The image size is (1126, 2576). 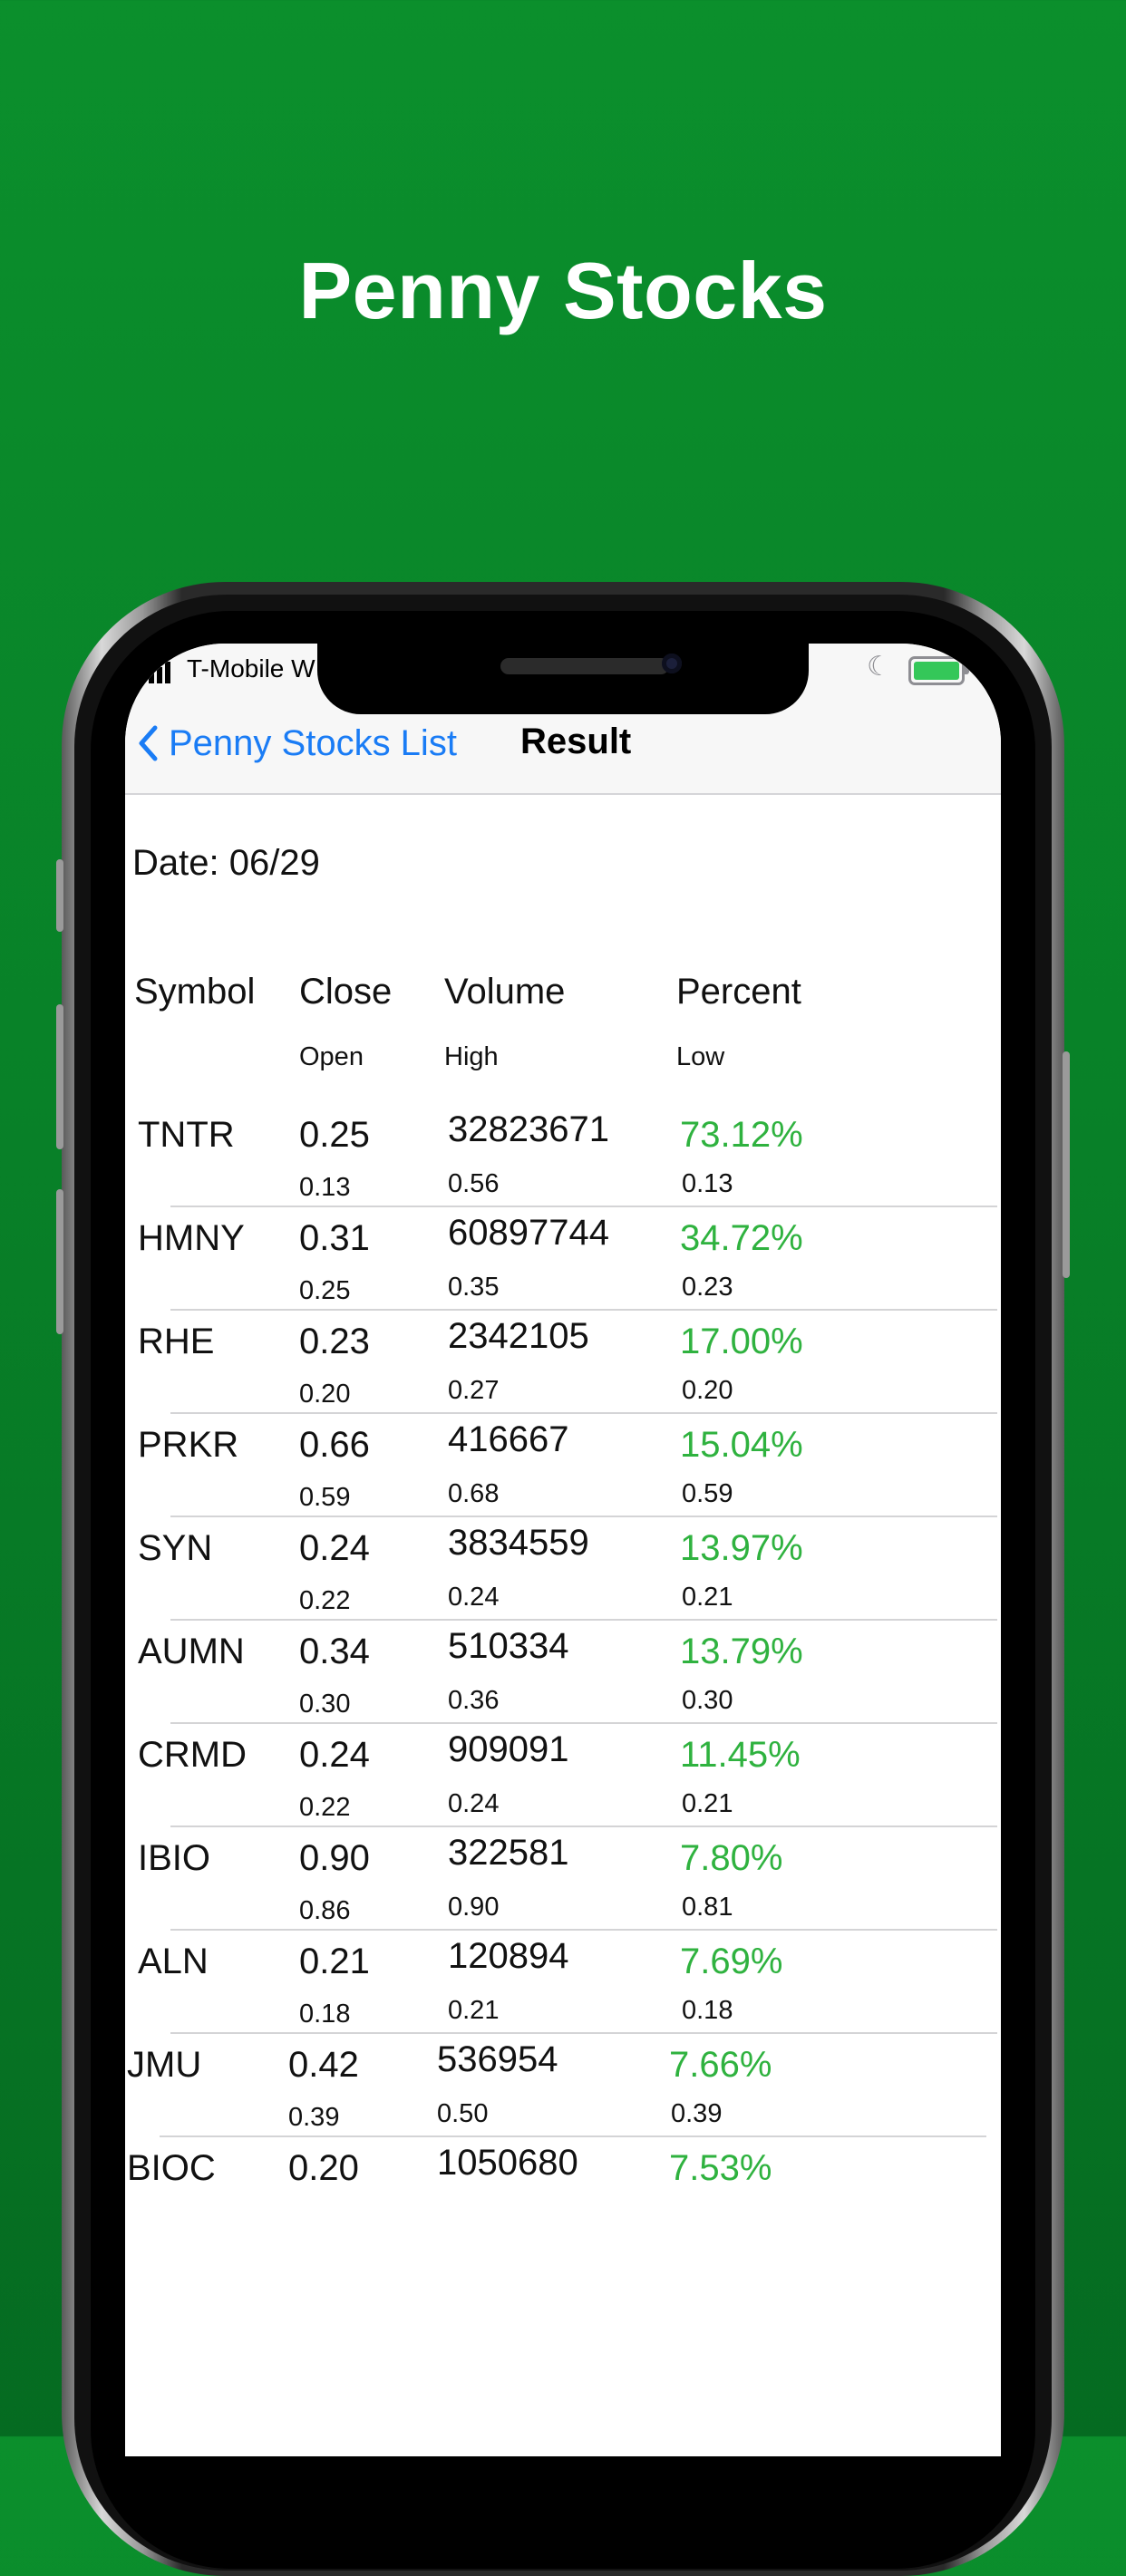 I want to click on high-cell: 0.68, so click(x=474, y=1493).